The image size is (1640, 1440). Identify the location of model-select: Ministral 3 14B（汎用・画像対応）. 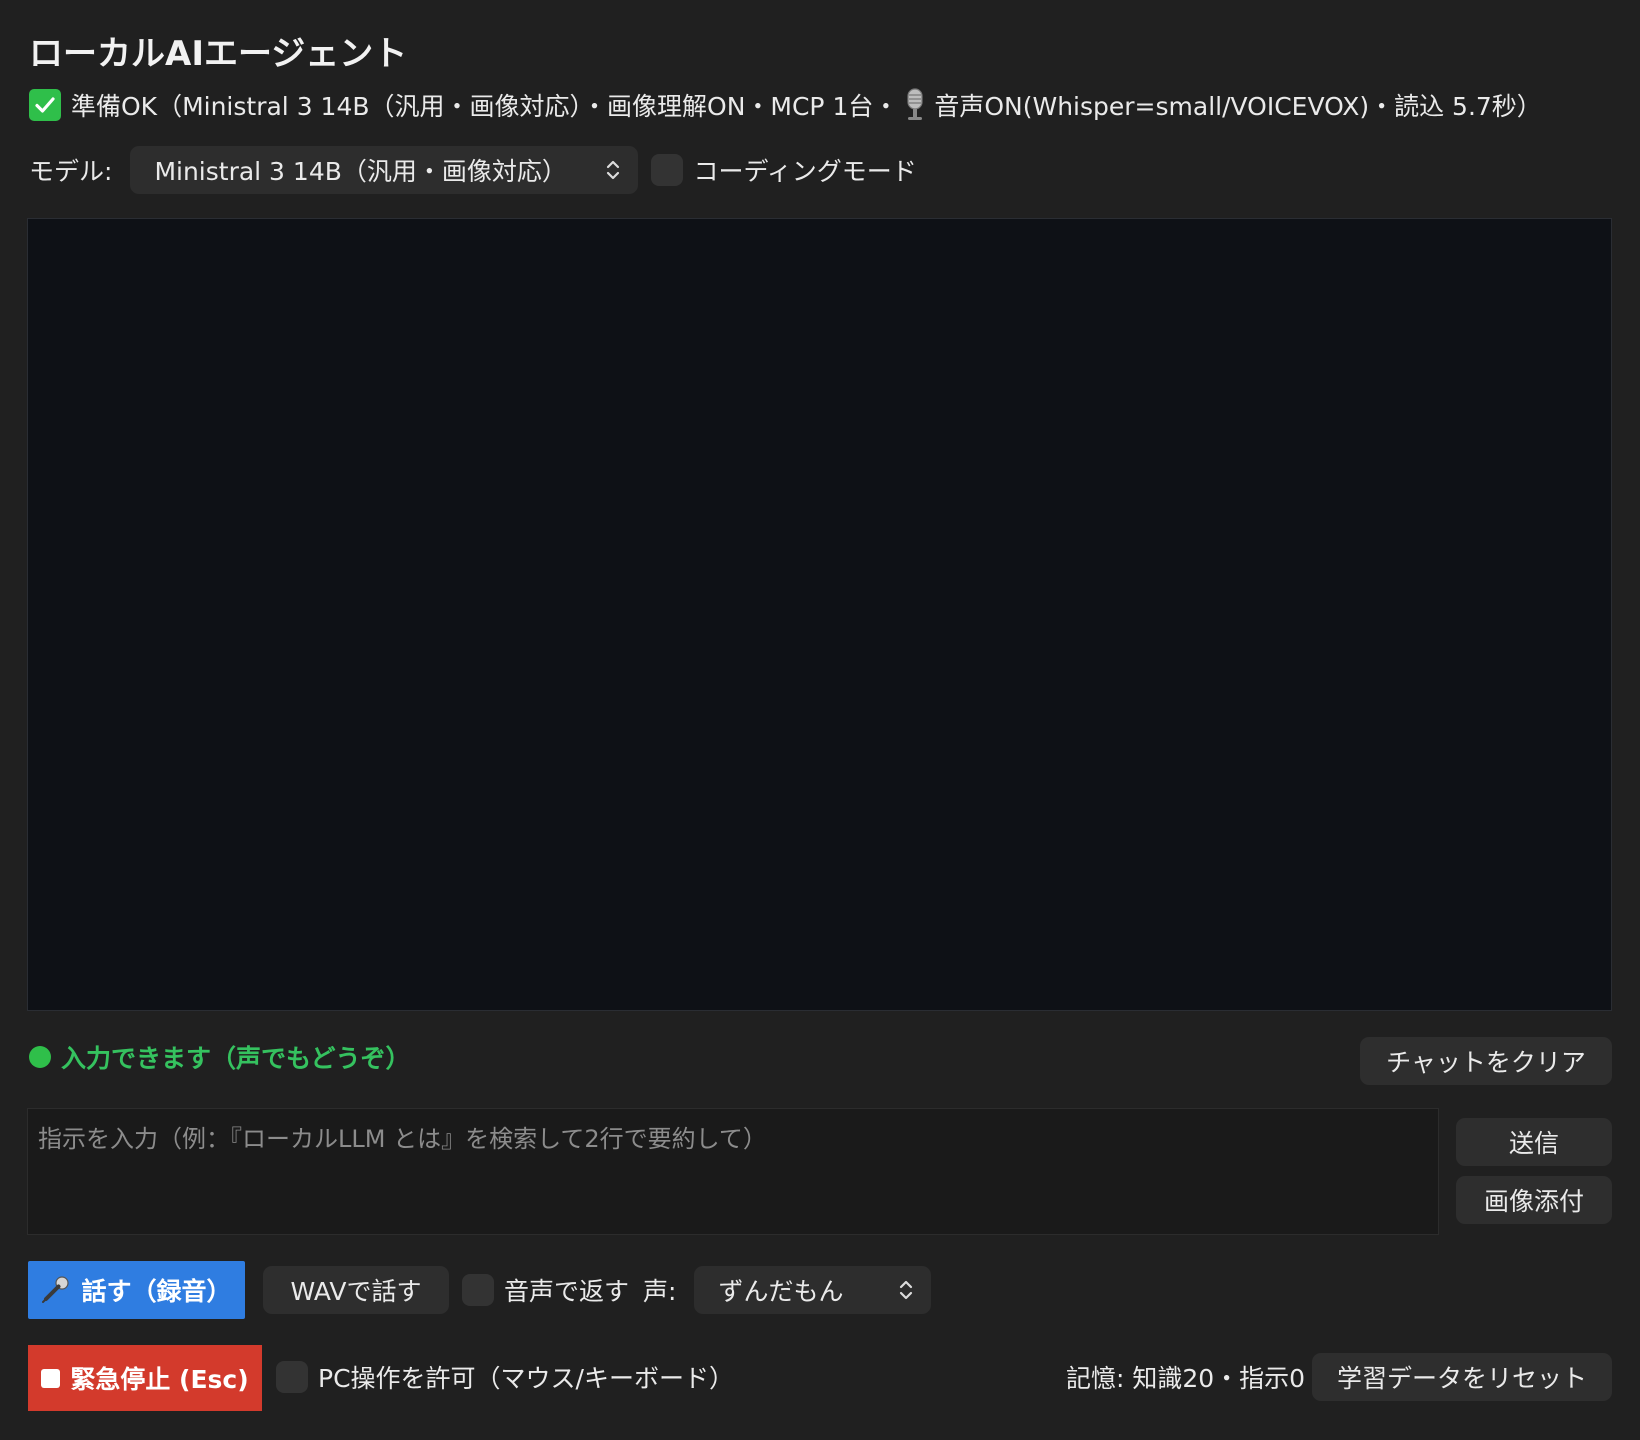
(384, 170).